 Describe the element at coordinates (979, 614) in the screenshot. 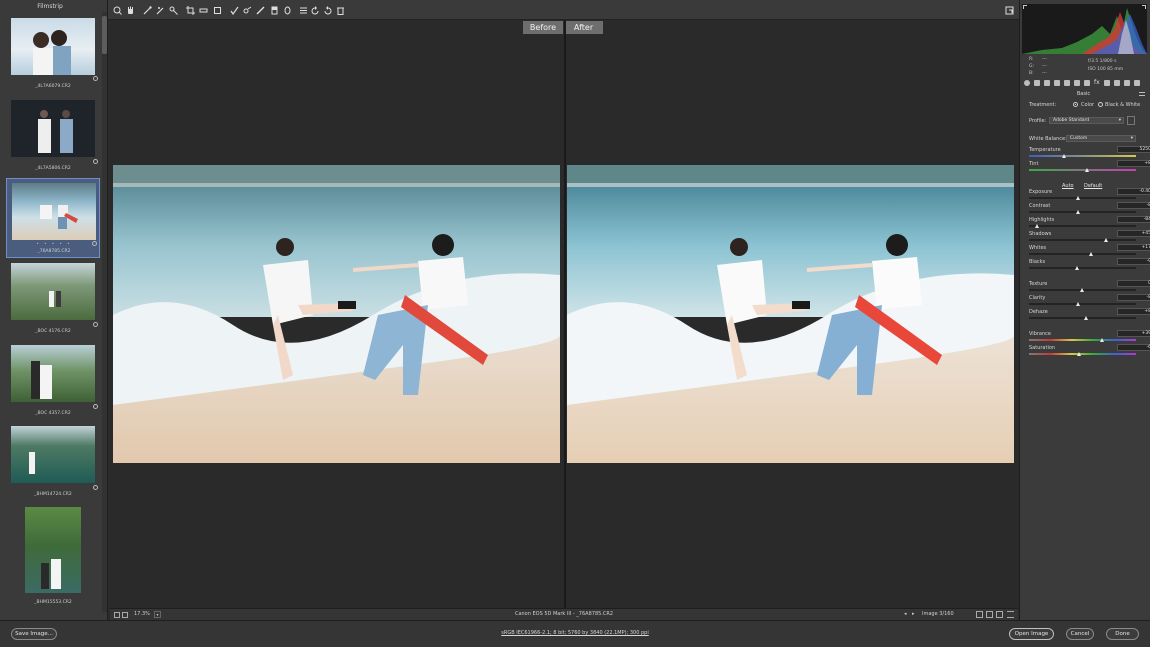

I see `view-mode-icon` at that location.